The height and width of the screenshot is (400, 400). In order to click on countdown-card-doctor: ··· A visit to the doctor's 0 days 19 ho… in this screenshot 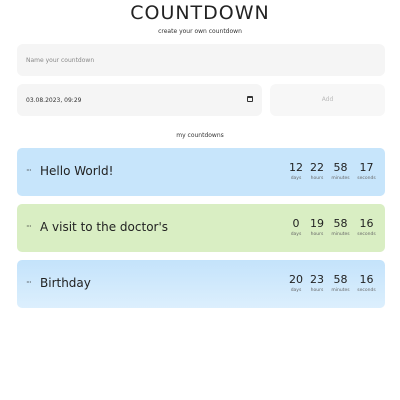, I will do `click(201, 228)`.